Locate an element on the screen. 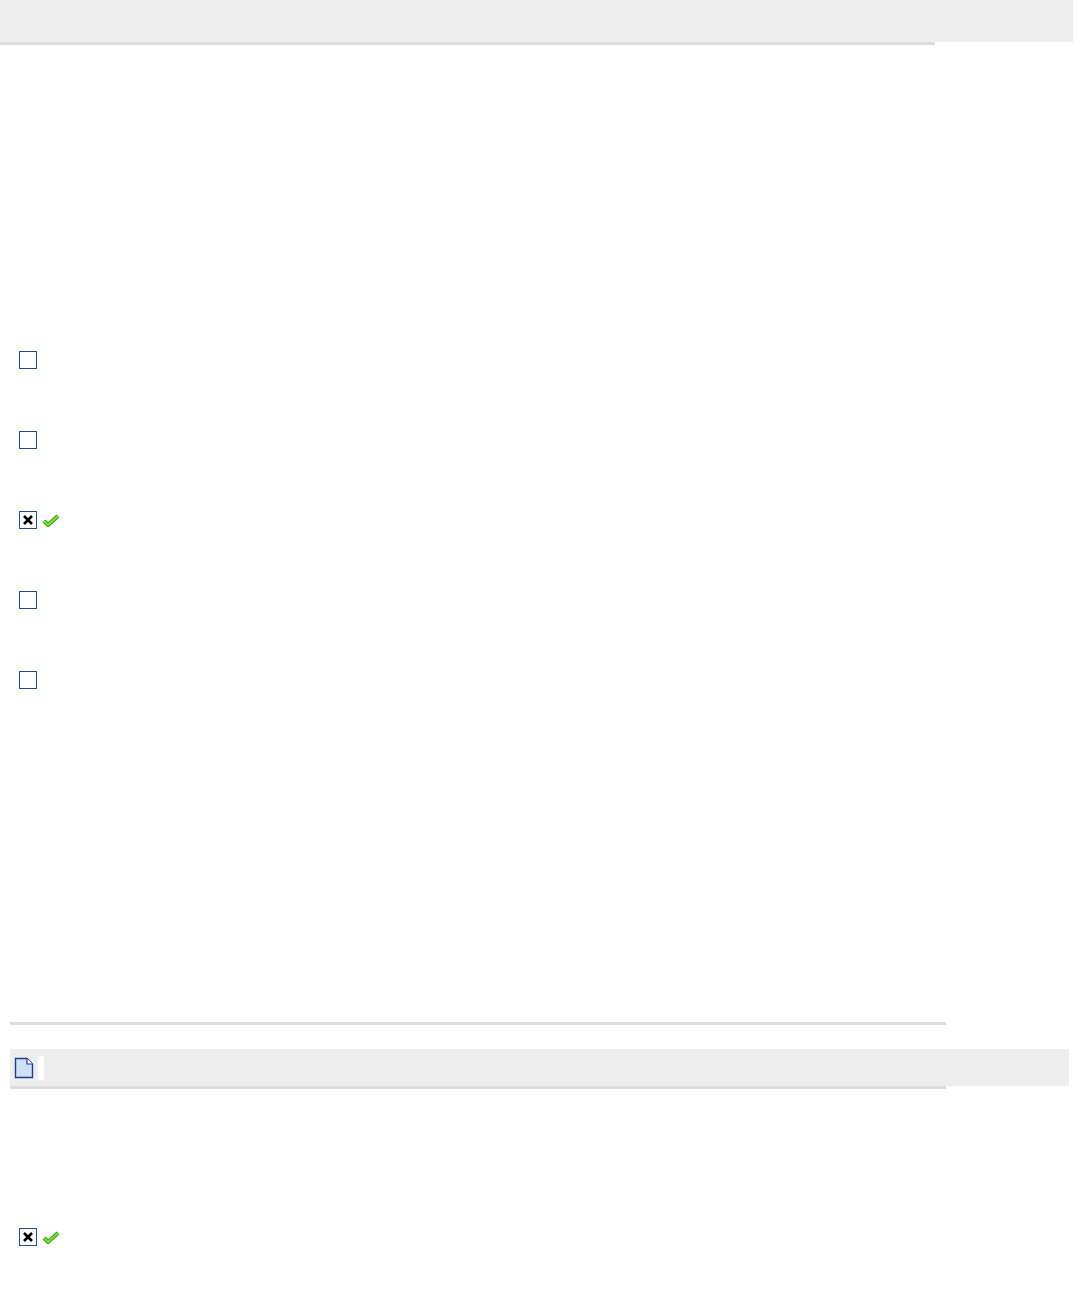  document-icon is located at coordinates (24, 1067).